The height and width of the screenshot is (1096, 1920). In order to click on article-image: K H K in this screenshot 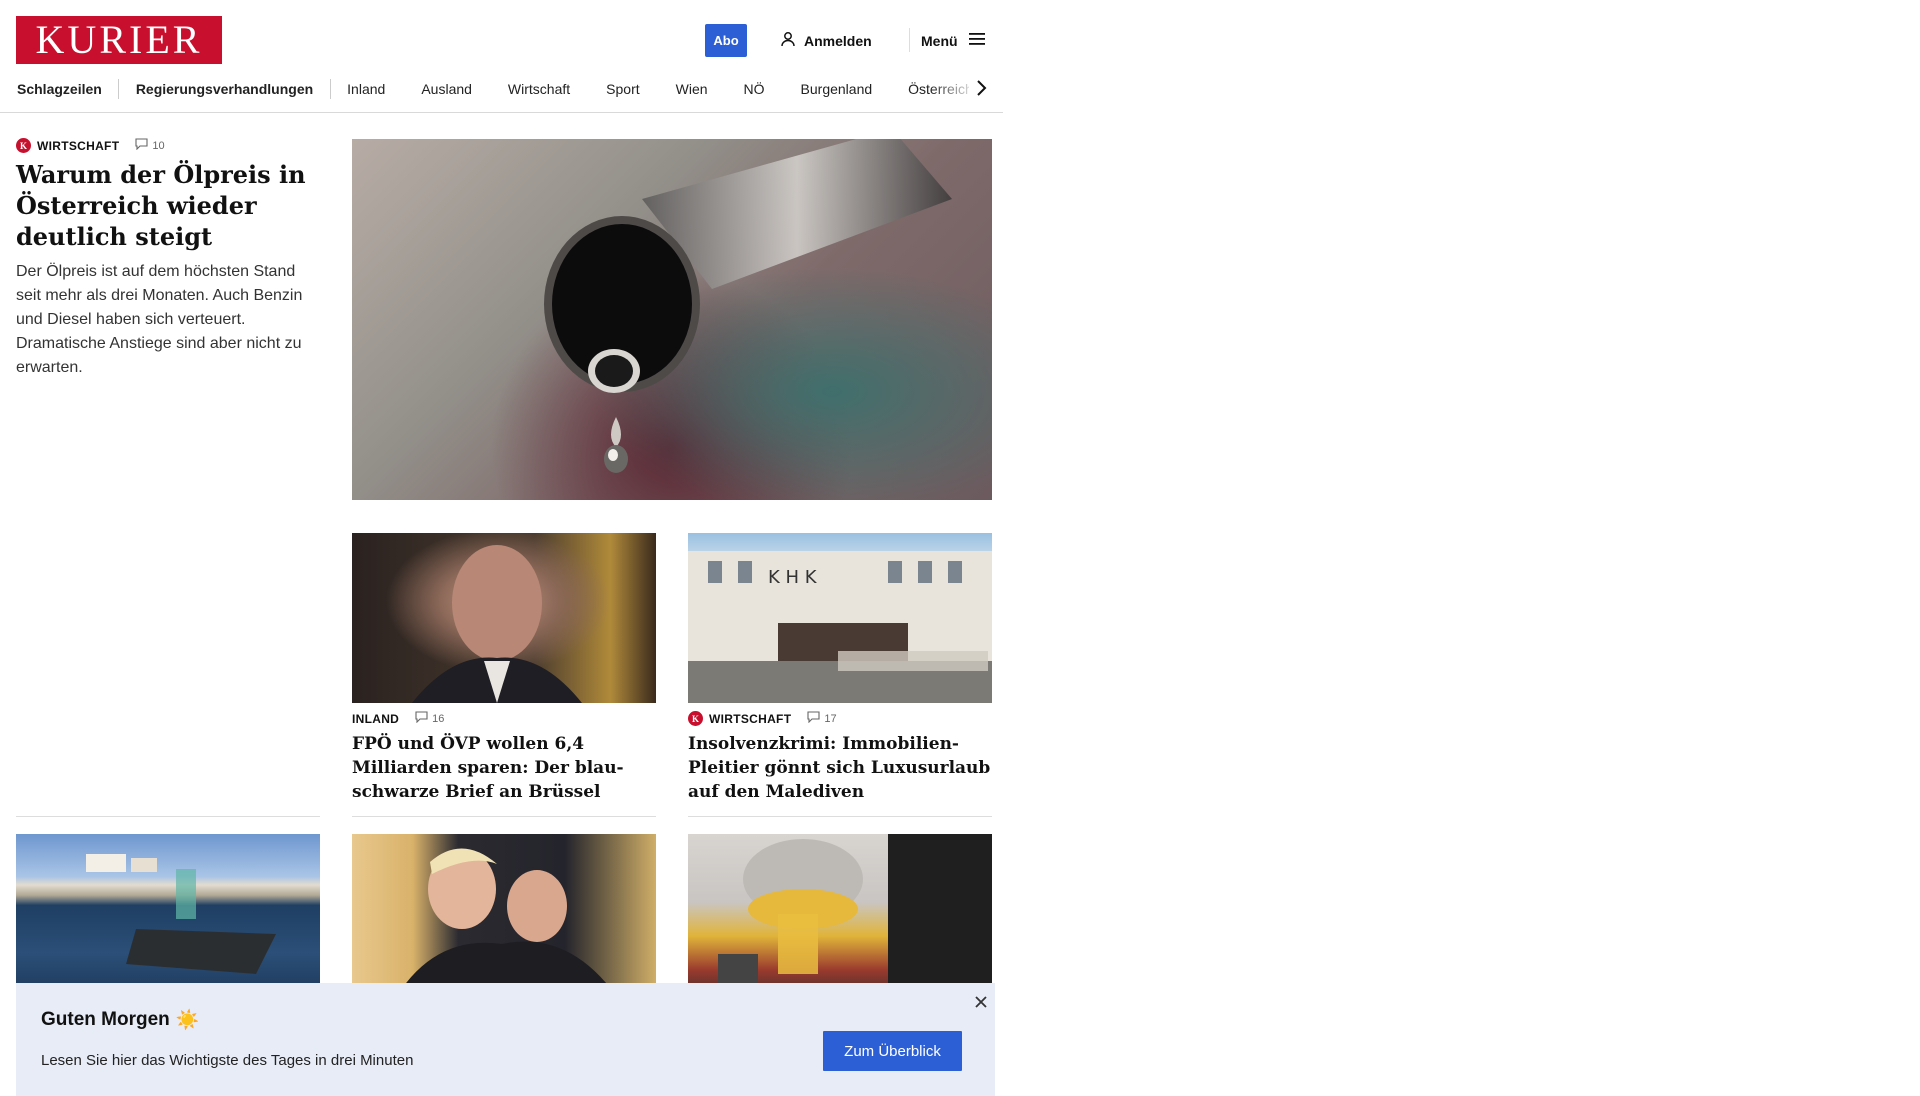, I will do `click(840, 618)`.